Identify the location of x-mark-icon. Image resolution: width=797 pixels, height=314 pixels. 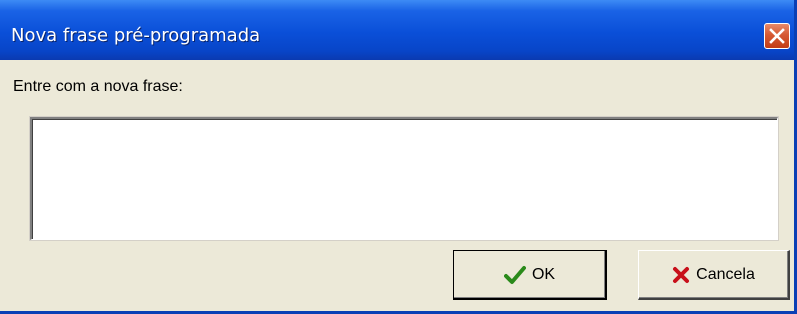
(681, 275).